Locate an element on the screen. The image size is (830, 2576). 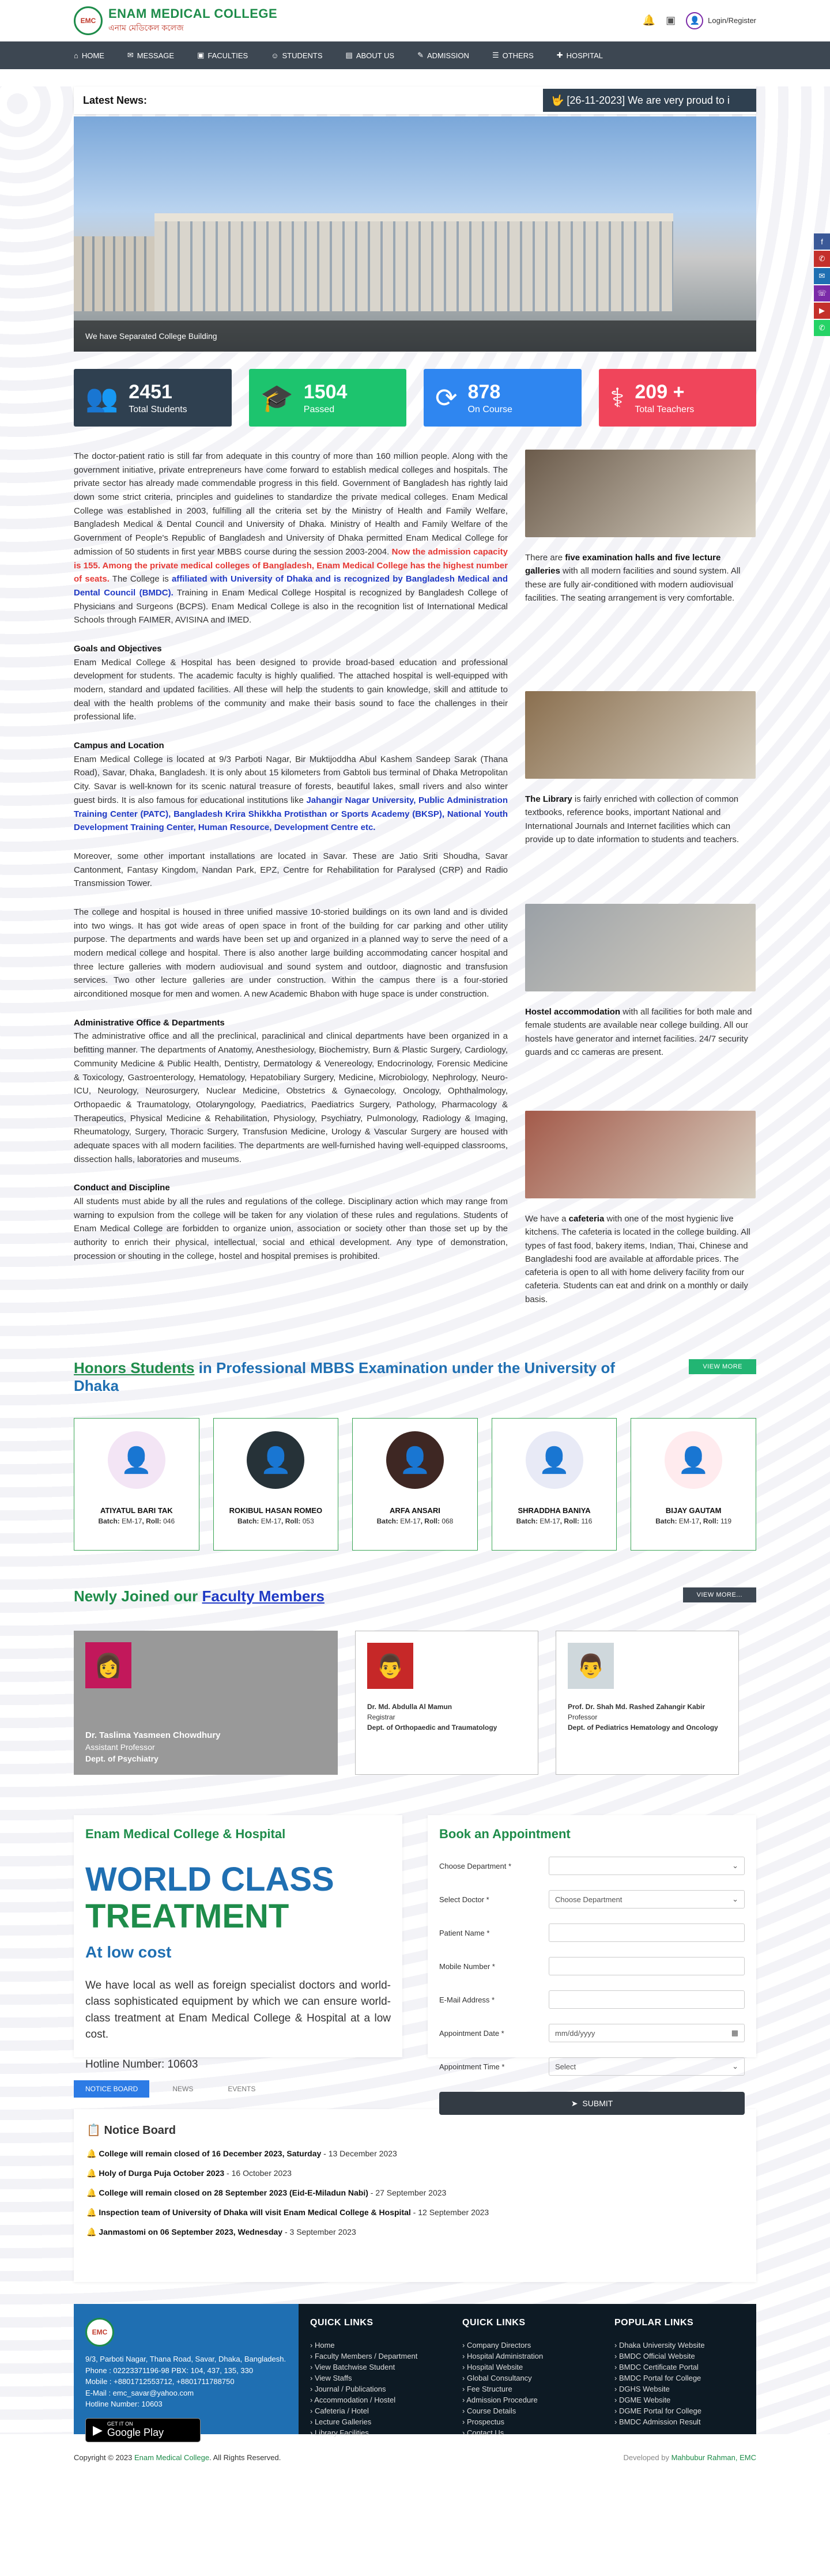
tab-notice-board: NOTICE BOARD is located at coordinates (112, 2089).